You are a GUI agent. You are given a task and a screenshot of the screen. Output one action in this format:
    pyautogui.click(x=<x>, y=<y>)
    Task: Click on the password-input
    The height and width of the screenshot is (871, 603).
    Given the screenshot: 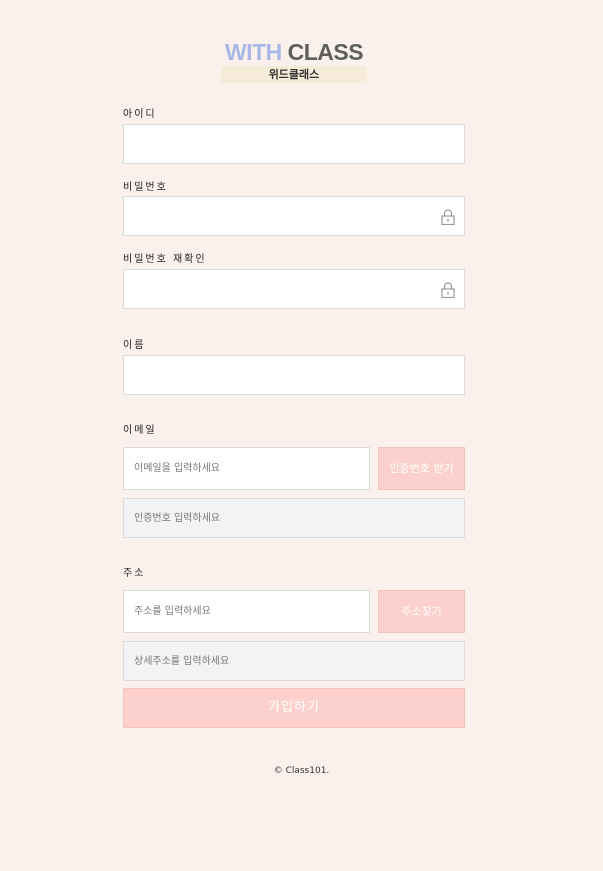 What is the action you would take?
    pyautogui.click(x=294, y=216)
    